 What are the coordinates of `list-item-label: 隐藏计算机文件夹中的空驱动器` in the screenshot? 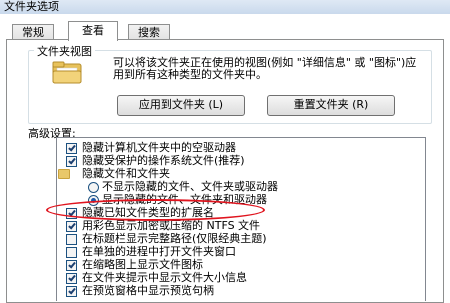 It's located at (159, 147).